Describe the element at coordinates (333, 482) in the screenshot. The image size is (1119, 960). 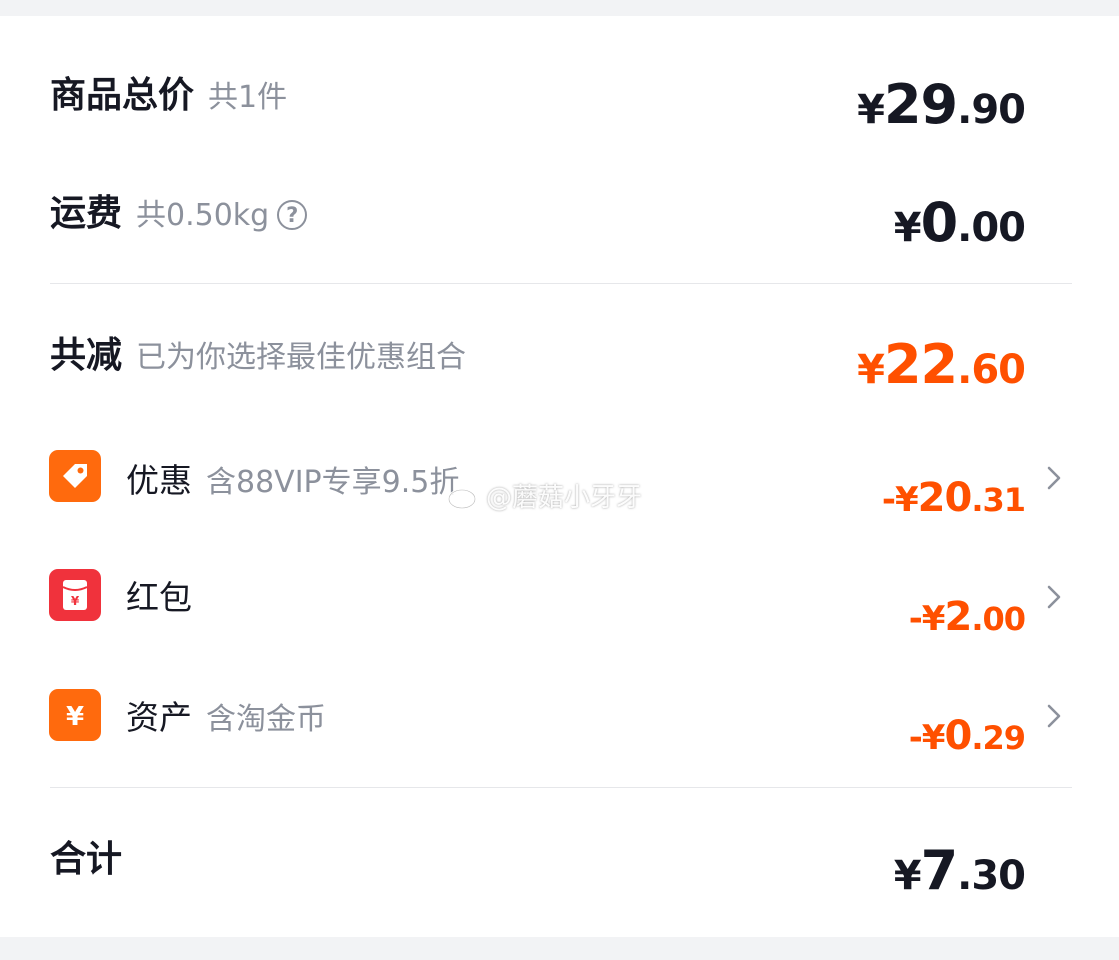
I see `discount-note: 含88VIP专享9.5折` at that location.